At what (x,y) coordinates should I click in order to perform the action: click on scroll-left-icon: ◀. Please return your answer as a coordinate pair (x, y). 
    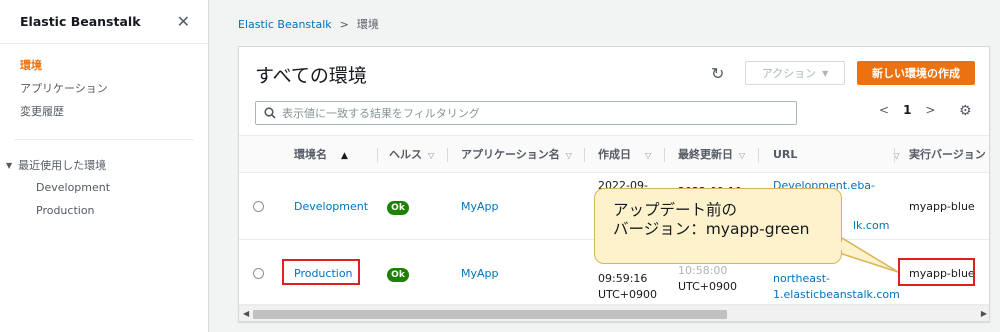
    Looking at the image, I should click on (246, 313).